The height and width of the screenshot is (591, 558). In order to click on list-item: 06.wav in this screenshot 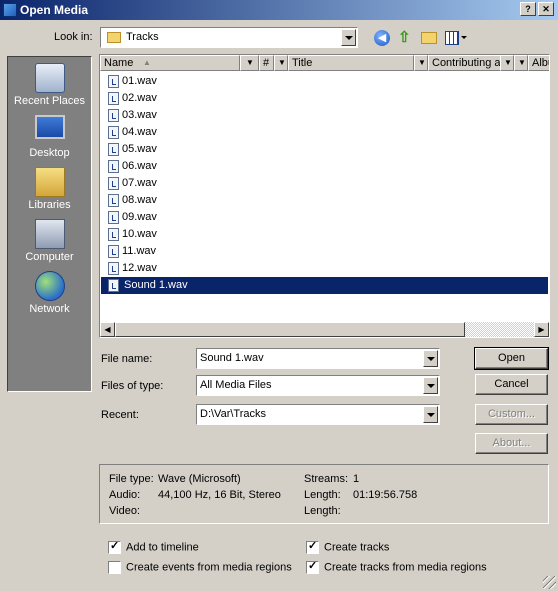, I will do `click(132, 166)`.